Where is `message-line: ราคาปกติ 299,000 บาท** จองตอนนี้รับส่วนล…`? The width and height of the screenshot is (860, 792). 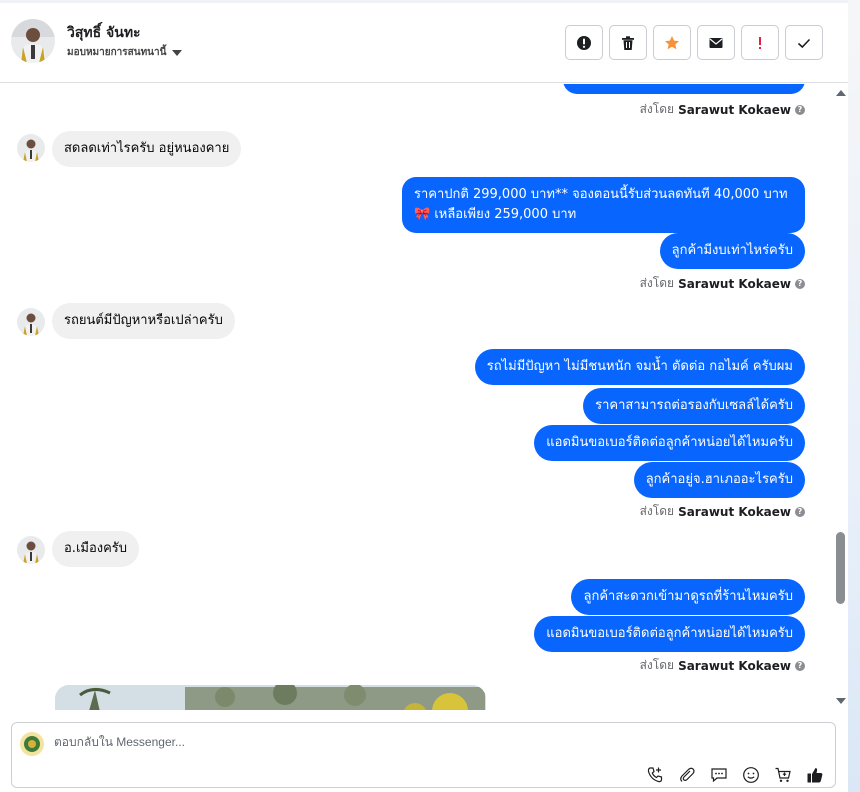
message-line: ราคาปกติ 299,000 บาท** จองตอนนี้รับส่วนล… is located at coordinates (601, 194).